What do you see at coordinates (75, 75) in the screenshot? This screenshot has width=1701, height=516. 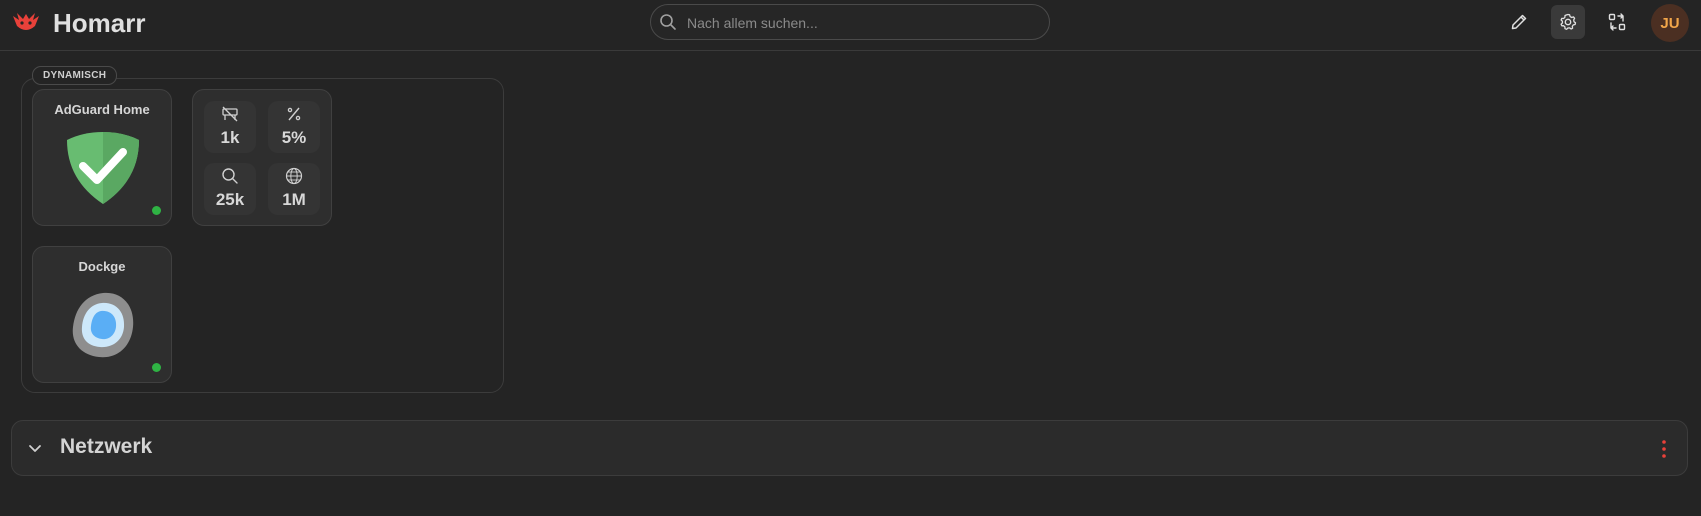 I see `dynamic-section-label: DYNAMISCH` at bounding box center [75, 75].